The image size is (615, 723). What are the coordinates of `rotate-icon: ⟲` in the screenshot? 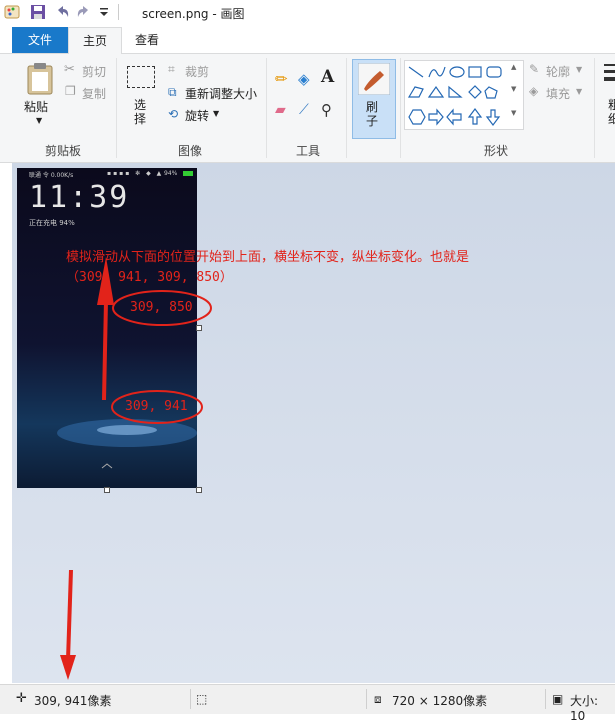 It's located at (173, 114).